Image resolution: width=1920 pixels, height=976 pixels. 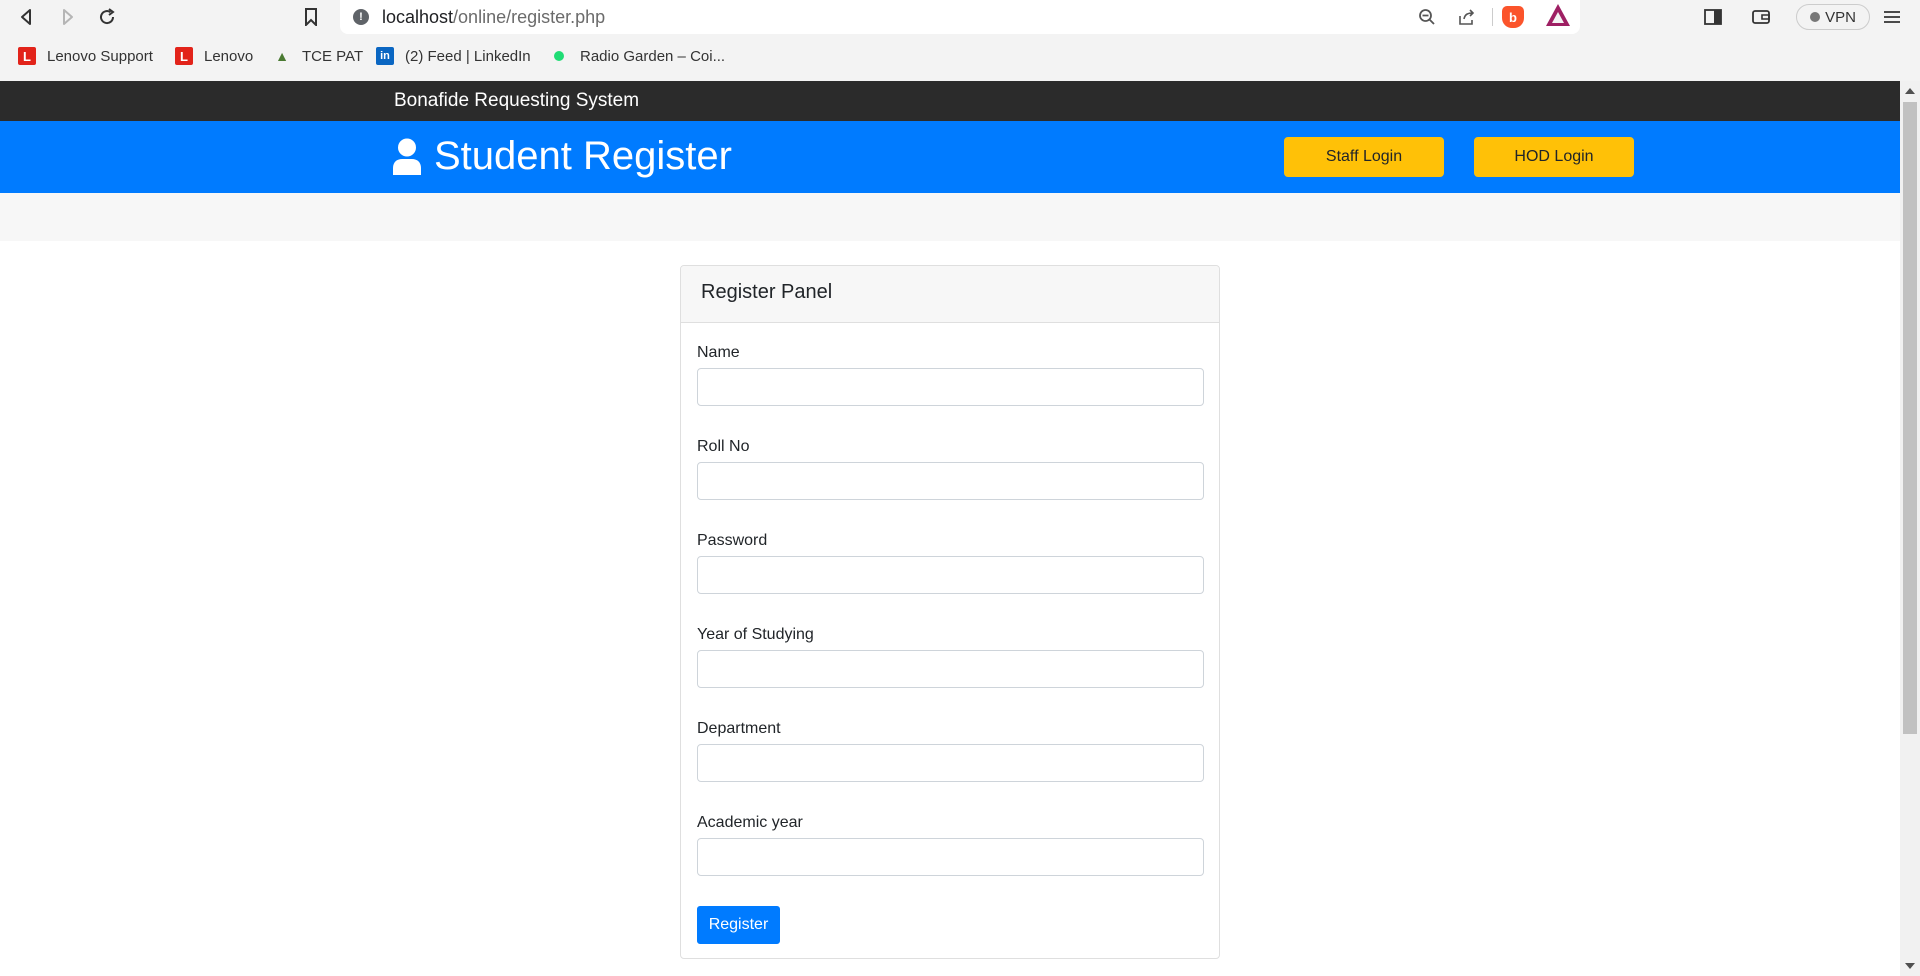 What do you see at coordinates (950, 857) in the screenshot?
I see `academic-year-input` at bounding box center [950, 857].